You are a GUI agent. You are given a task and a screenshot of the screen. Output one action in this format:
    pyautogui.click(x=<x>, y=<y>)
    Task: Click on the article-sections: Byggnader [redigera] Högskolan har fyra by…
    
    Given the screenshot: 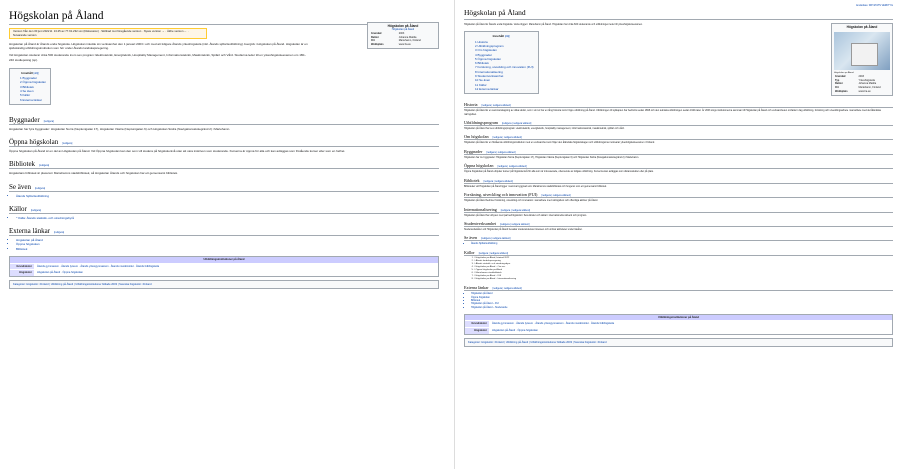 What is the action you would take?
    pyautogui.click(x=224, y=183)
    